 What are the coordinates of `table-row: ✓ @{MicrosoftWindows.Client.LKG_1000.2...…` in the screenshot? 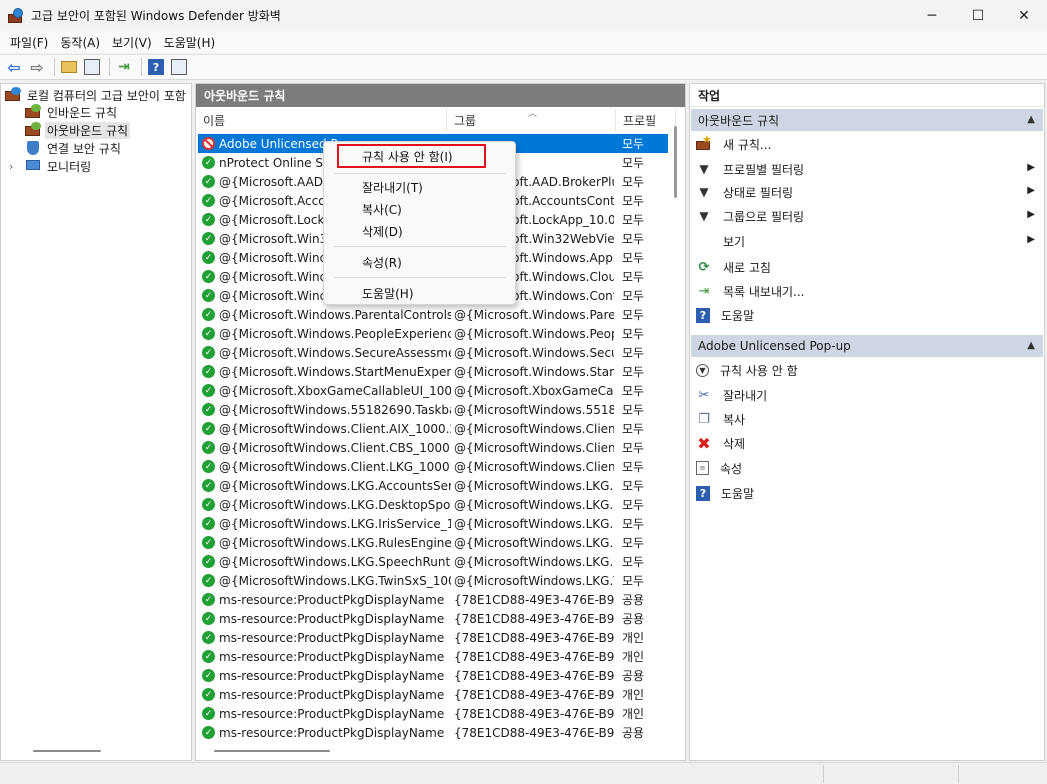 It's located at (433, 466).